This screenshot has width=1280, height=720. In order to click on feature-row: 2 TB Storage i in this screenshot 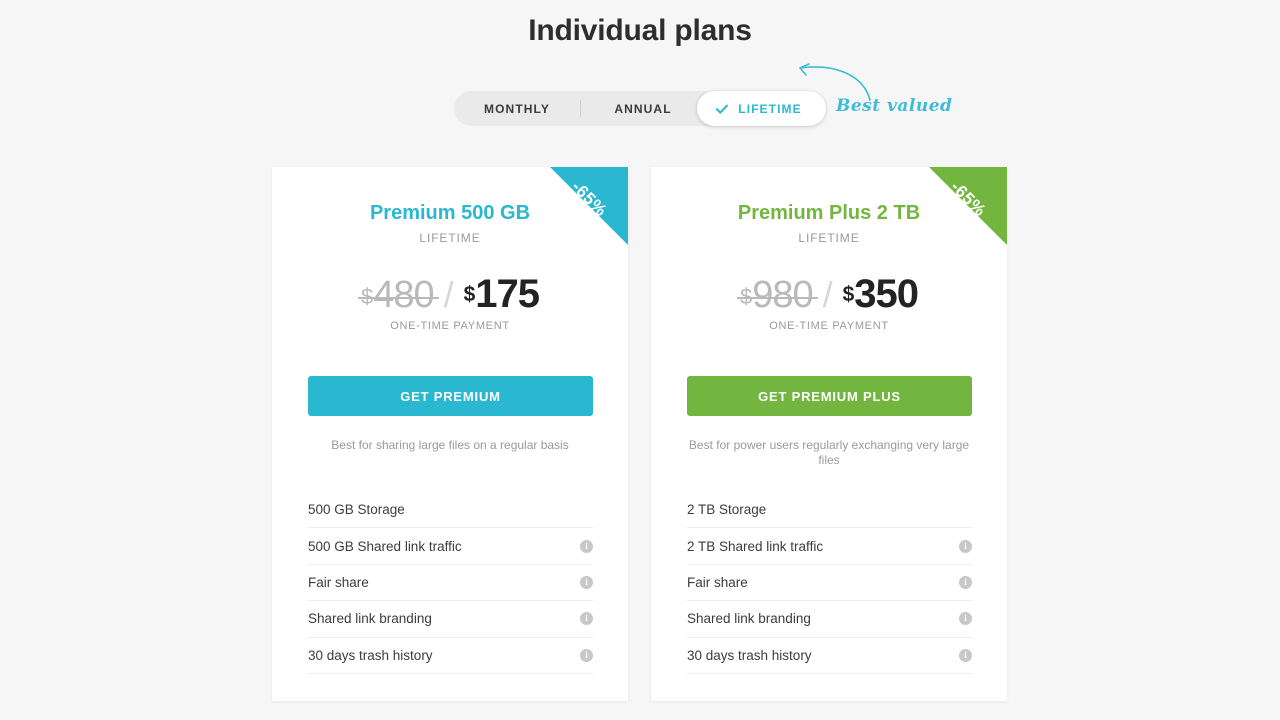, I will do `click(829, 510)`.